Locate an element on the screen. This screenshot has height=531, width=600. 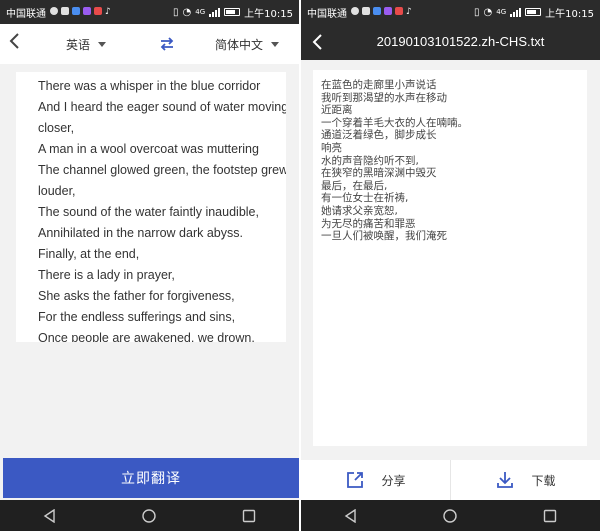
result-text-line: 我听到那渴望的水声在移动 is located at coordinates (384, 97).